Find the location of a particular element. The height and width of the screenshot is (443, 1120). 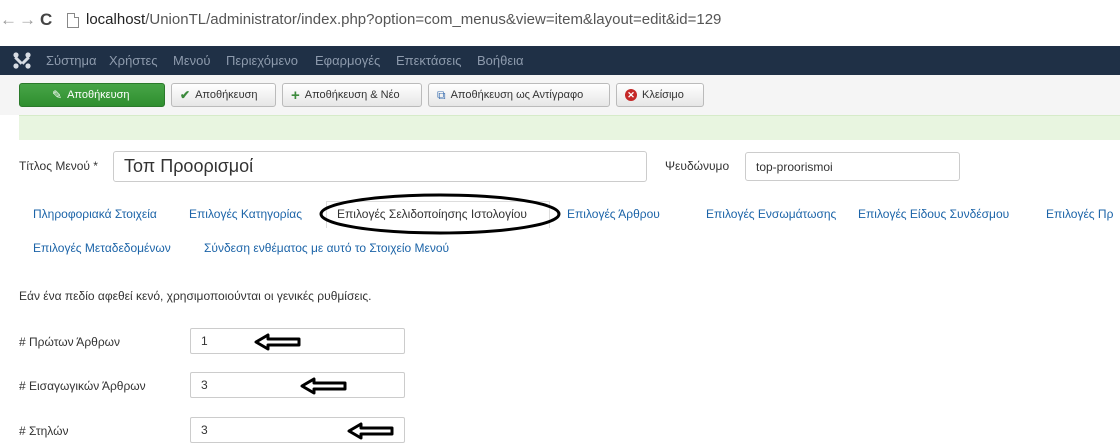

title-label: Τίτλος Μενού * is located at coordinates (58, 166).